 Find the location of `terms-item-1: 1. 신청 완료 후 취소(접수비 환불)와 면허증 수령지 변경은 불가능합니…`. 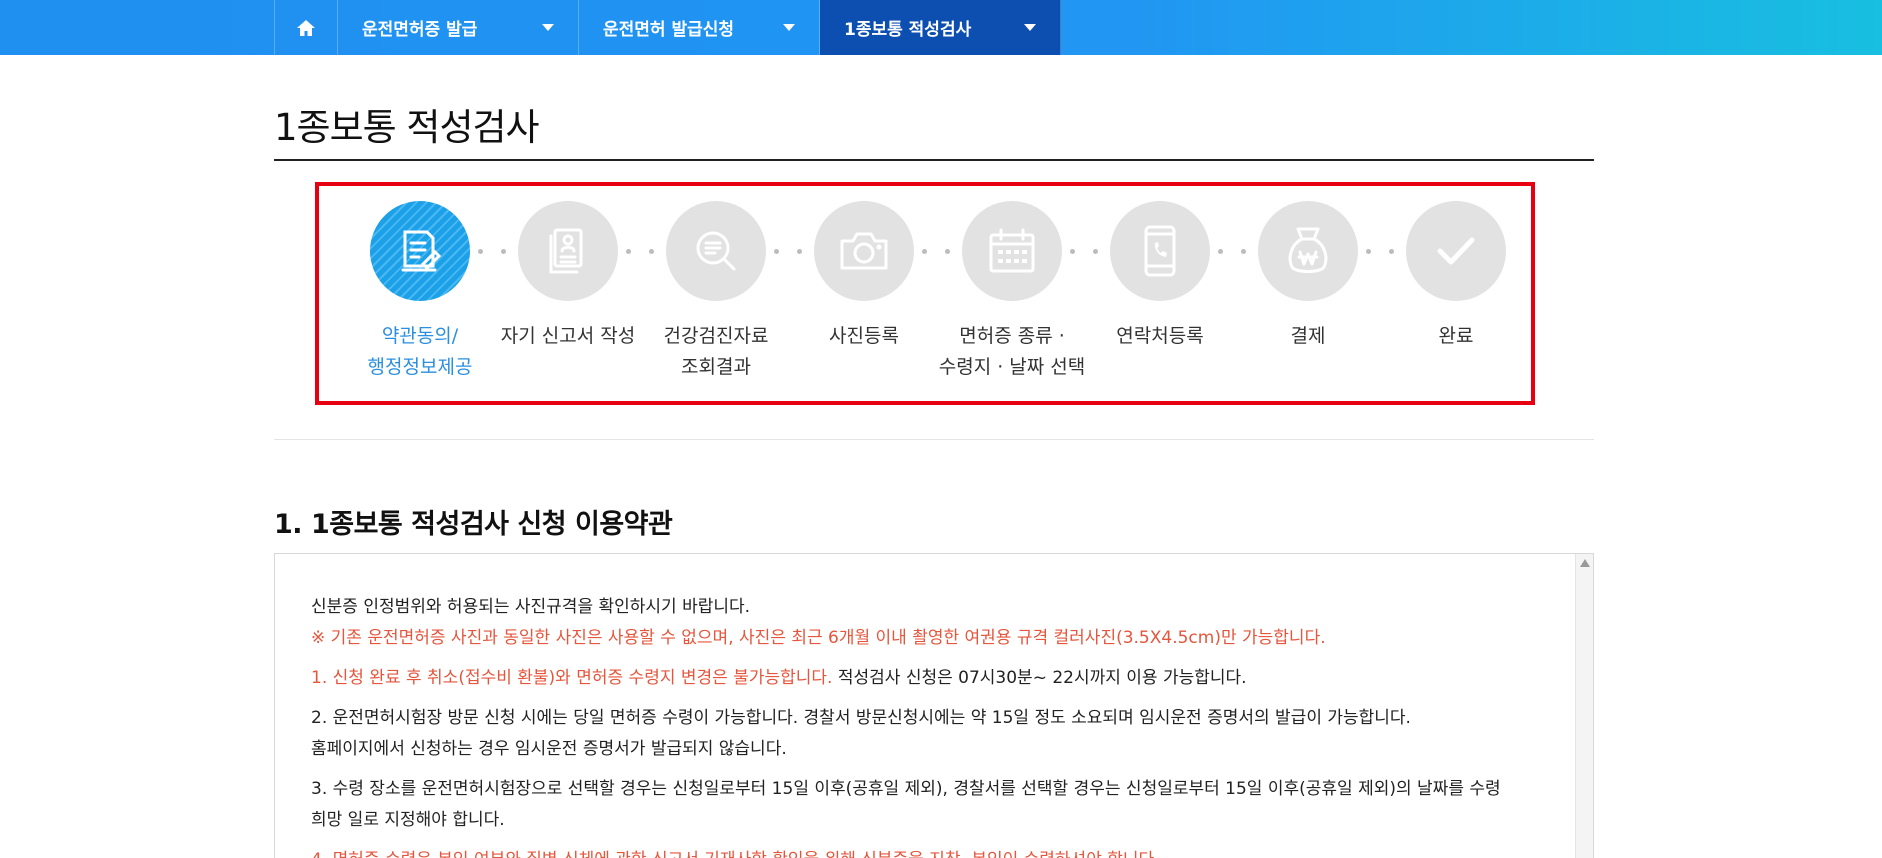

terms-item-1: 1. 신청 완료 후 취소(접수비 환불)와 면허증 수령지 변경은 불가능합니… is located at coordinates (779, 678).